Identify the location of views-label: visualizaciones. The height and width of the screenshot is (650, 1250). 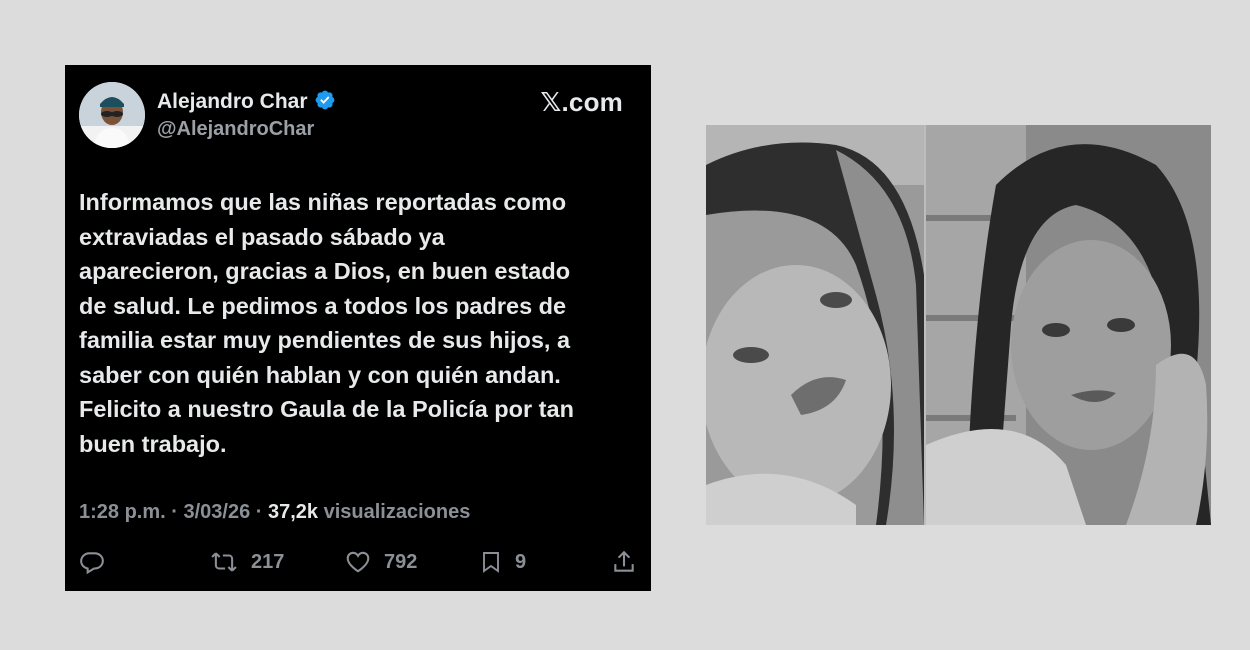
(394, 512).